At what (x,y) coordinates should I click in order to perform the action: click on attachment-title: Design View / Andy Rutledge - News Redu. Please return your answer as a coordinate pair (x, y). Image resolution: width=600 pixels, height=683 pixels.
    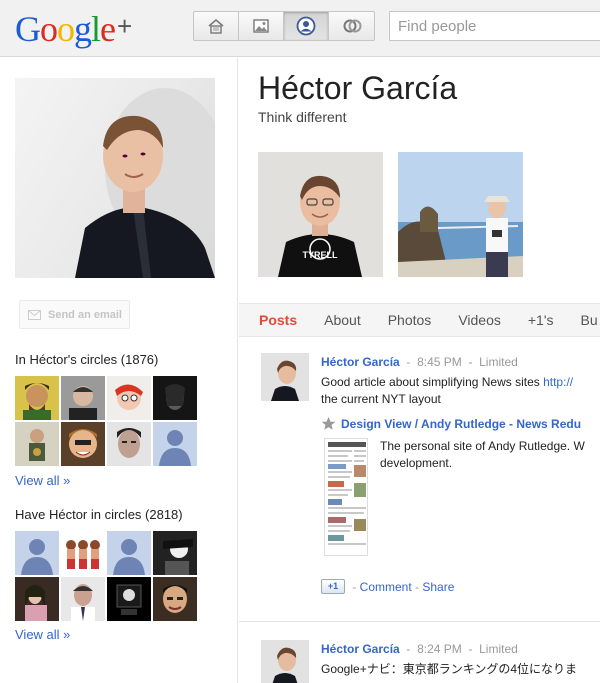
    Looking at the image, I should click on (451, 423).